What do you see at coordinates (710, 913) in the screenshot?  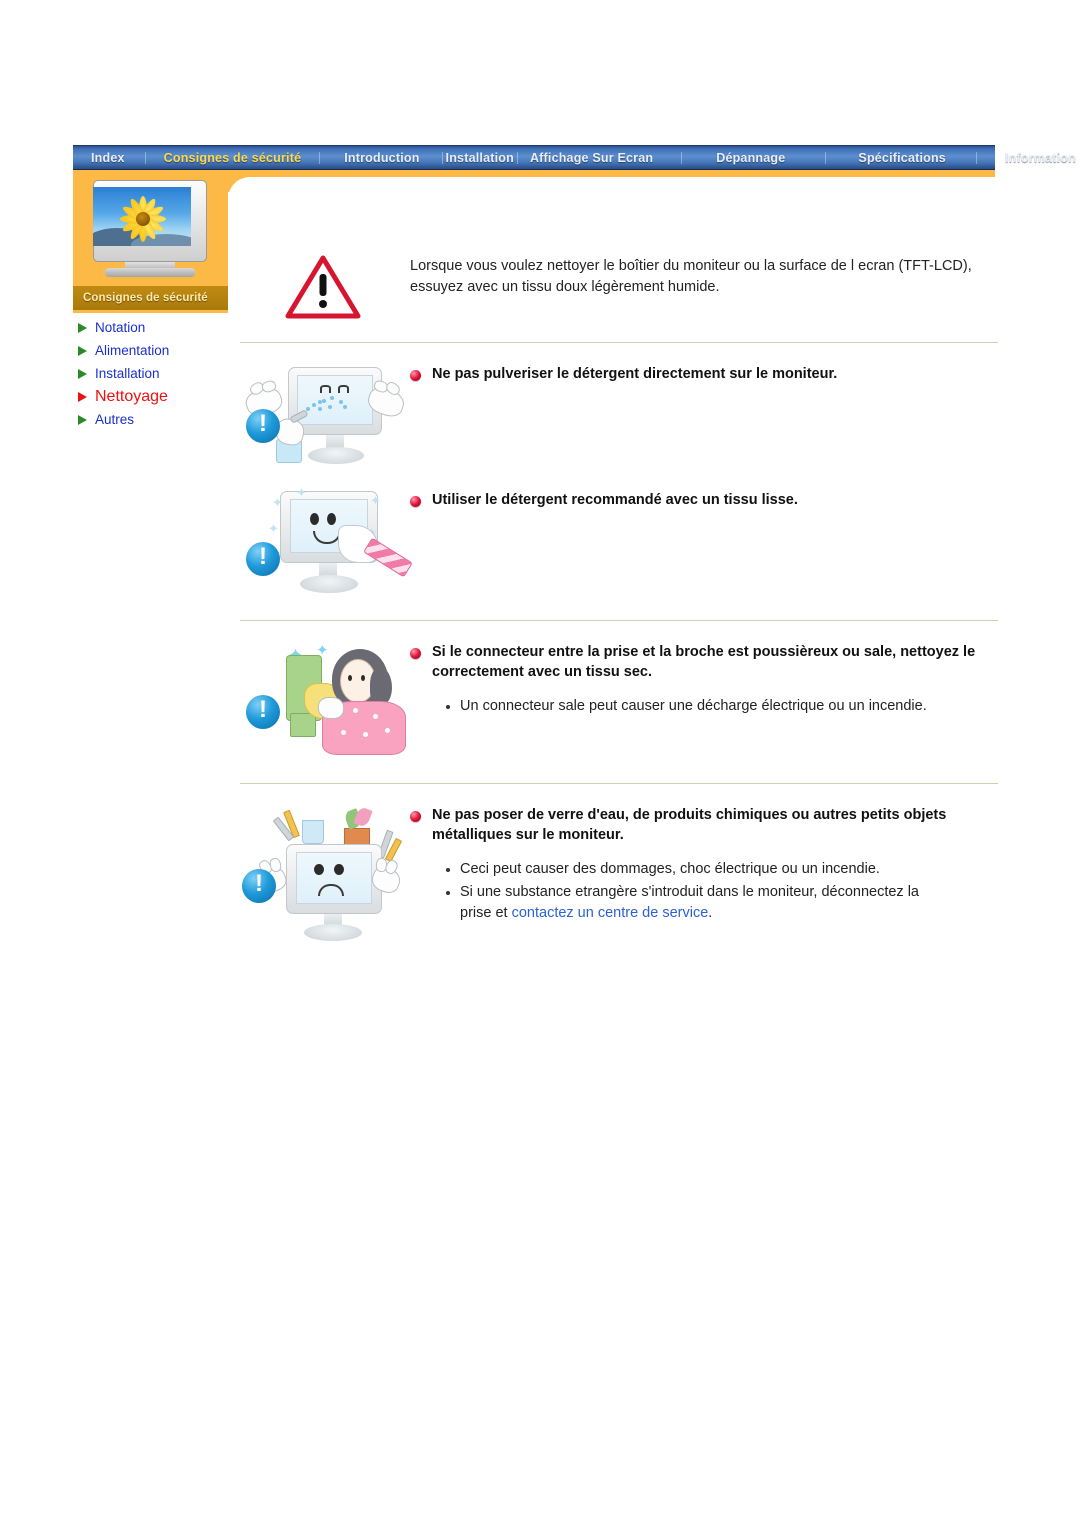 I see `list-item-text-after: .` at bounding box center [710, 913].